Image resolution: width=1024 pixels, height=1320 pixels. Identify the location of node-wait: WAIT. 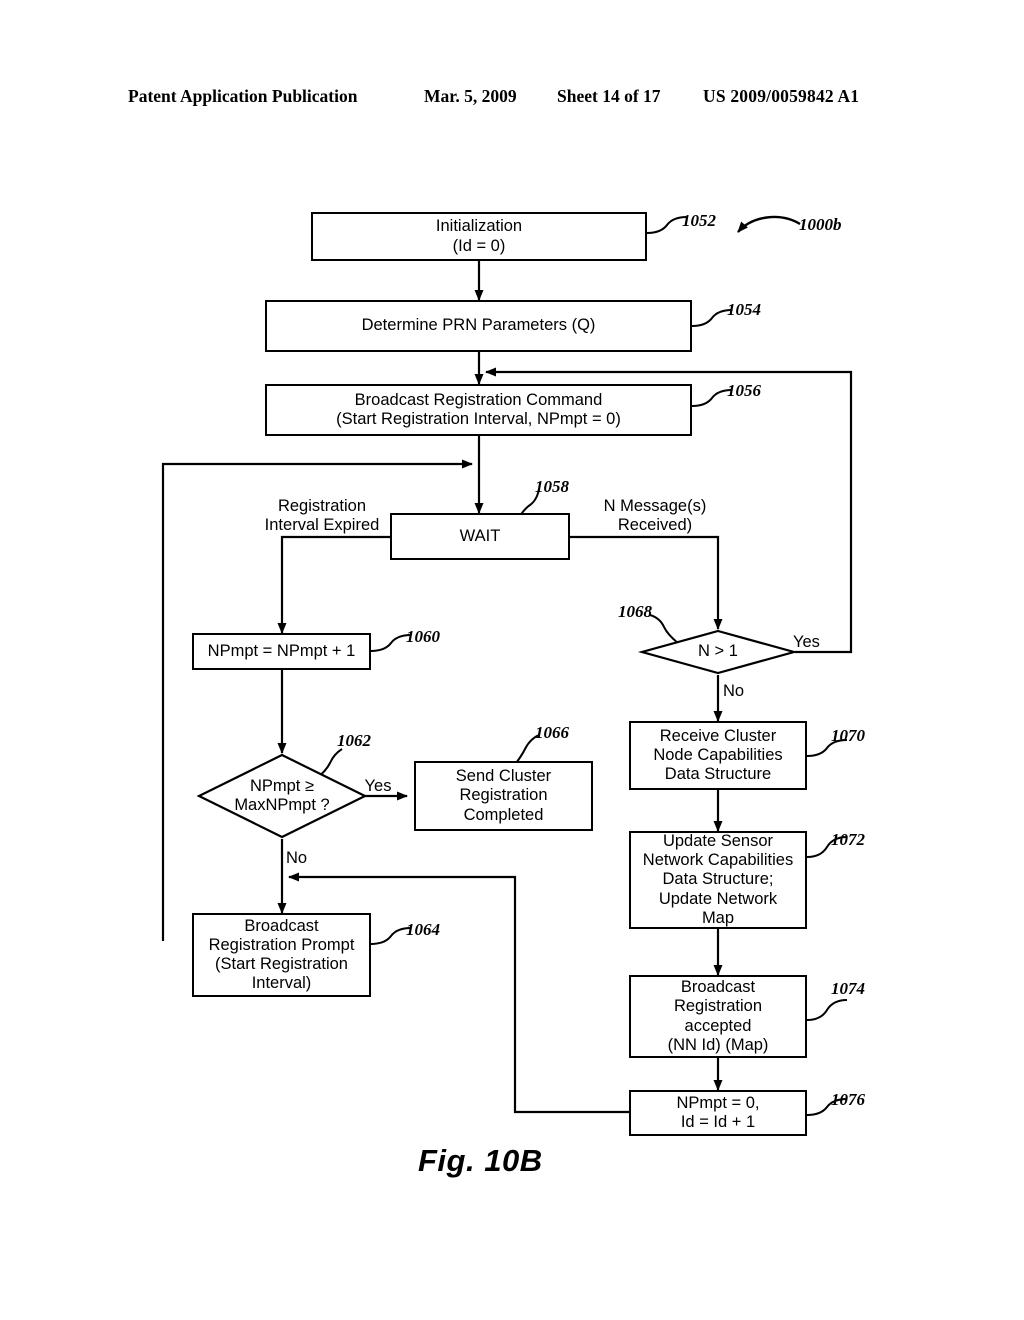
(480, 536).